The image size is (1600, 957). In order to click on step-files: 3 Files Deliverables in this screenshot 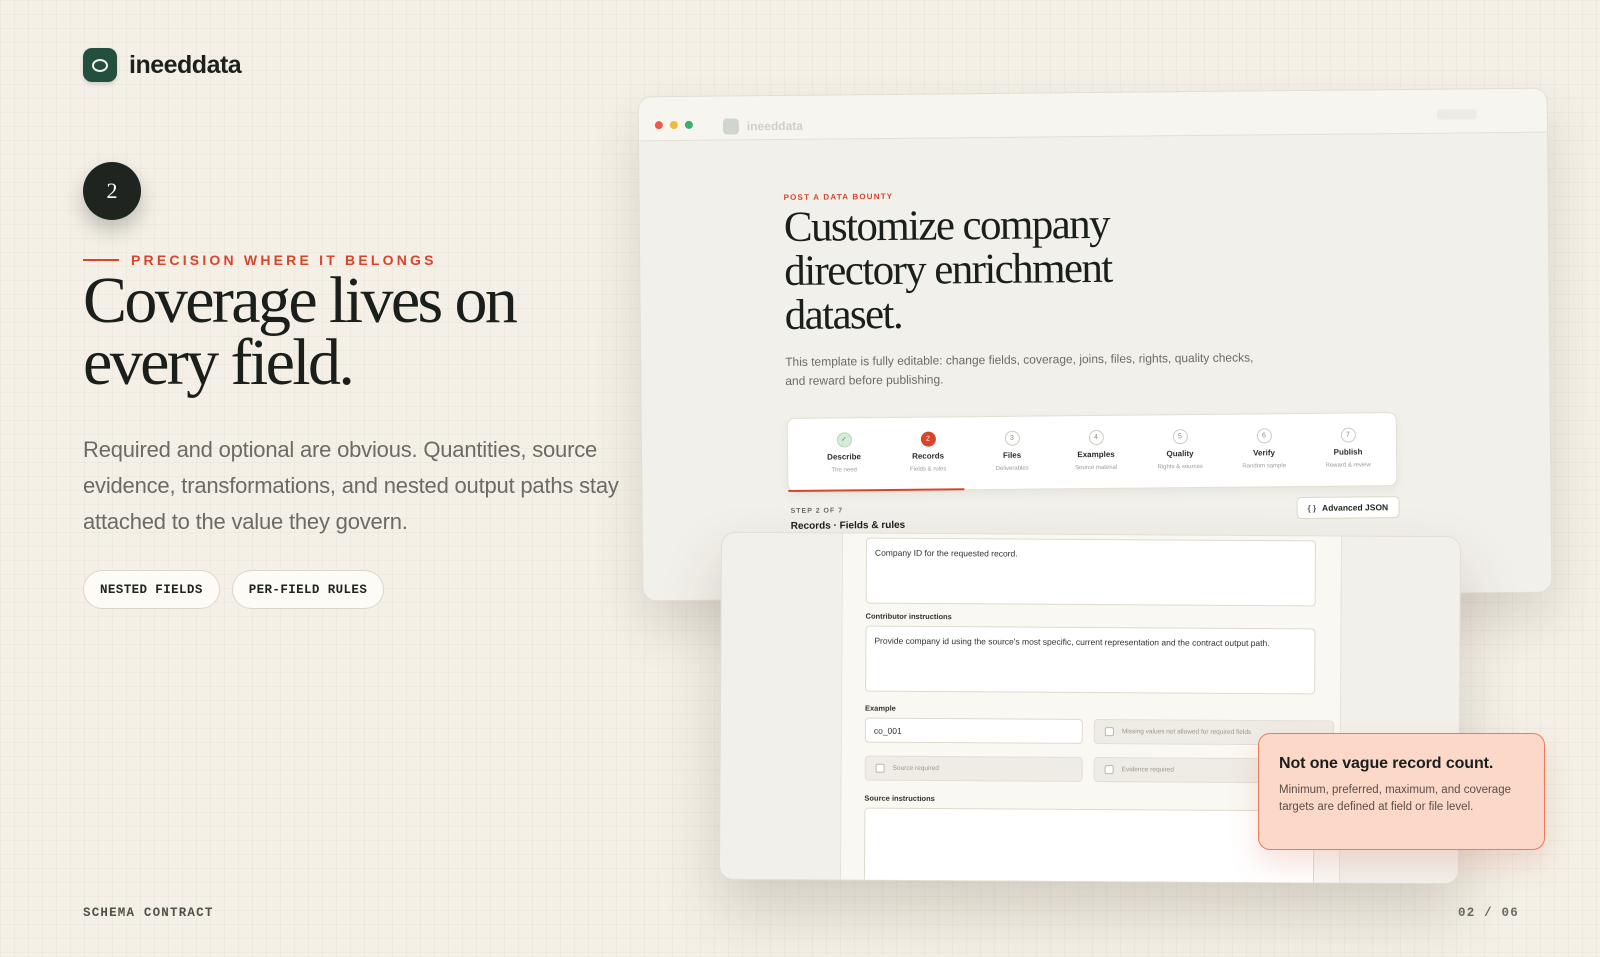, I will do `click(1012, 452)`.